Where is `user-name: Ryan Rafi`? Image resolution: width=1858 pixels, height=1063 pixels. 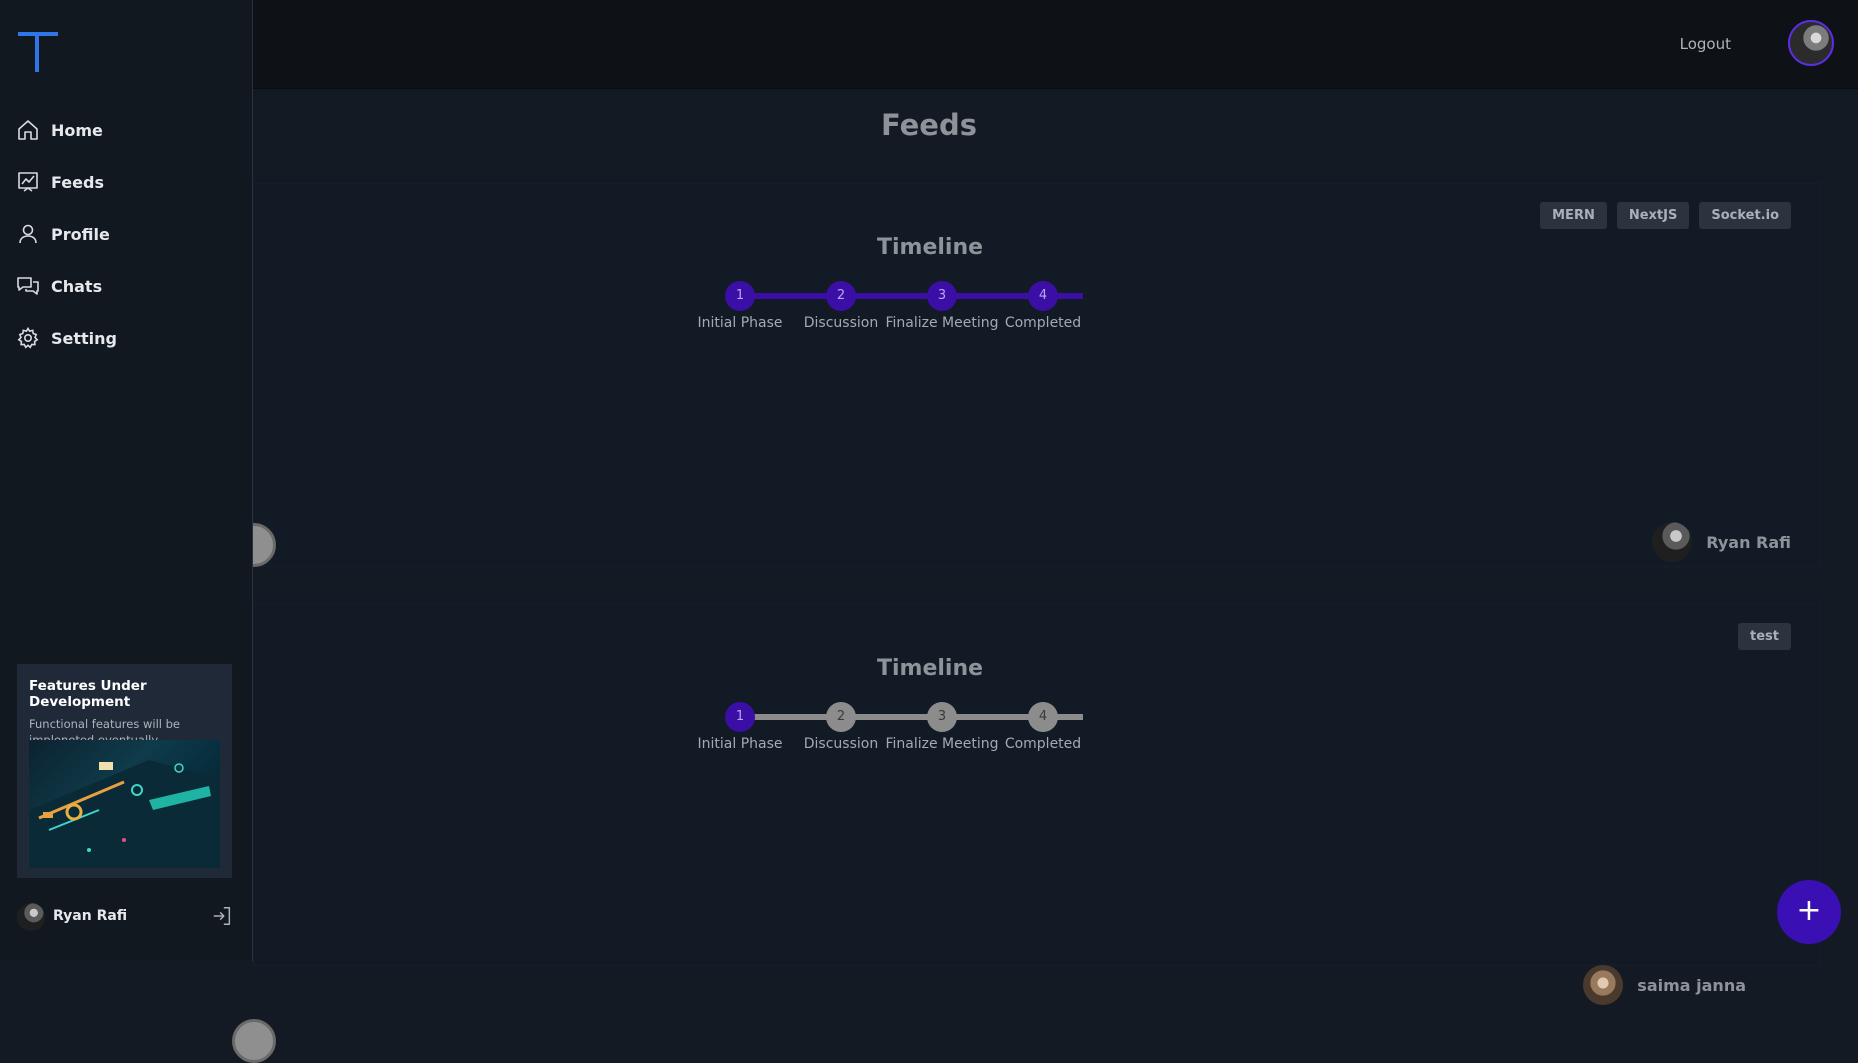
user-name: Ryan Rafi is located at coordinates (90, 916).